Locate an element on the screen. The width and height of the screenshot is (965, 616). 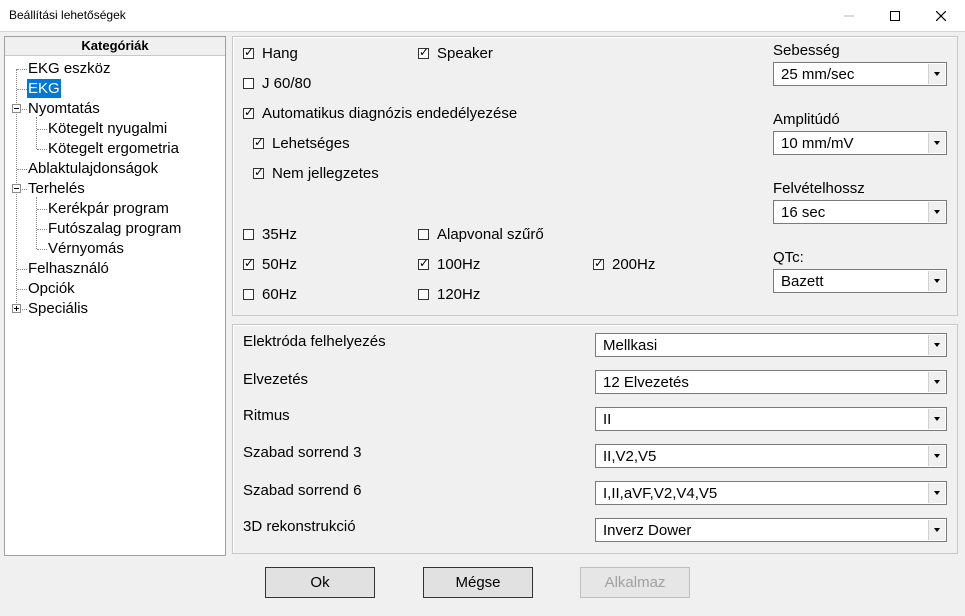
szabad-sorrend-3-label: Szabad sorrend 3 is located at coordinates (302, 452).